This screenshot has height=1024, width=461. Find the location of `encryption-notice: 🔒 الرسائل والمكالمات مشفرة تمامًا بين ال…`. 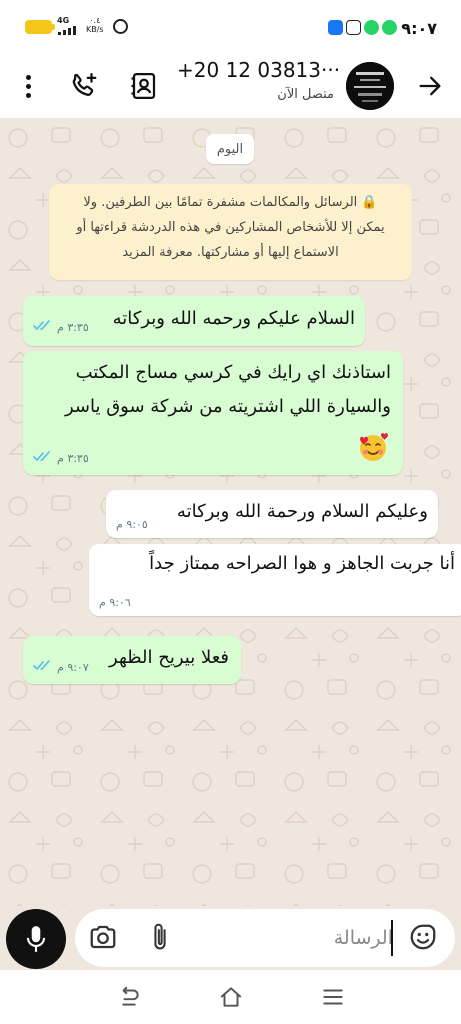

encryption-notice: 🔒 الرسائل والمكالمات مشفرة تمامًا بين ال… is located at coordinates (230, 232).